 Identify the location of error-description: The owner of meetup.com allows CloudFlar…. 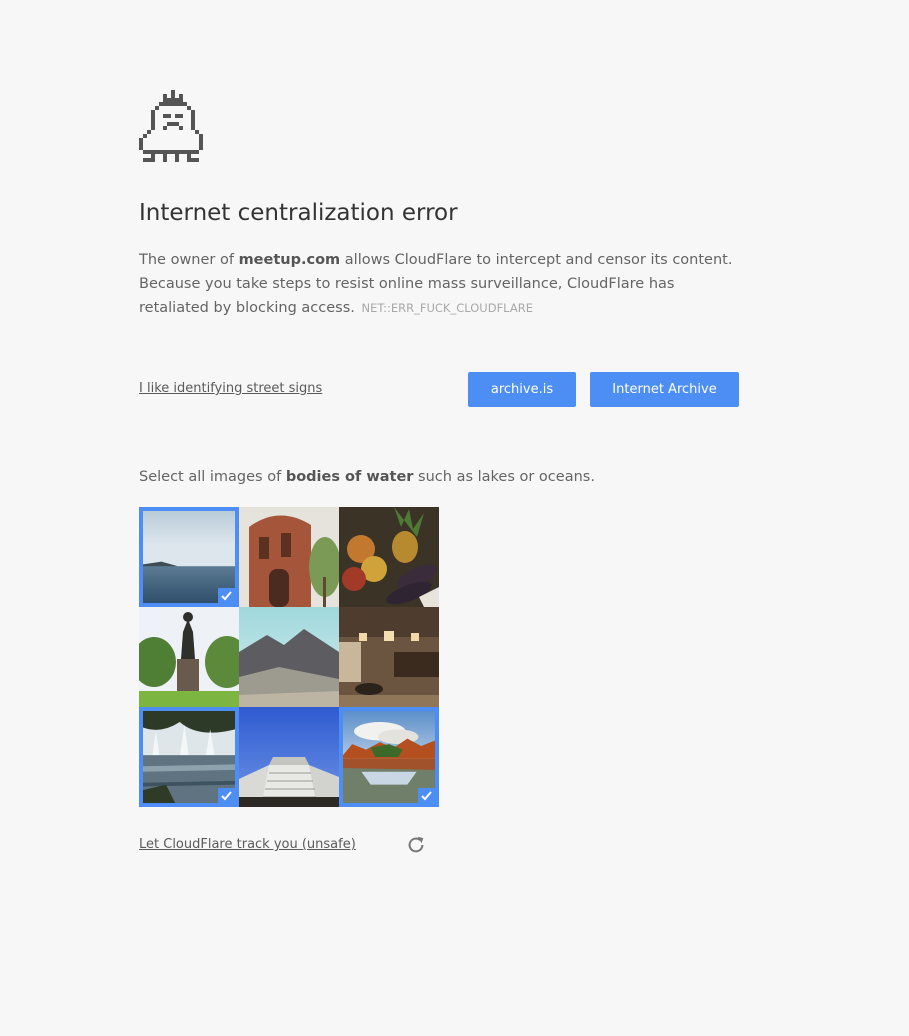
(439, 284).